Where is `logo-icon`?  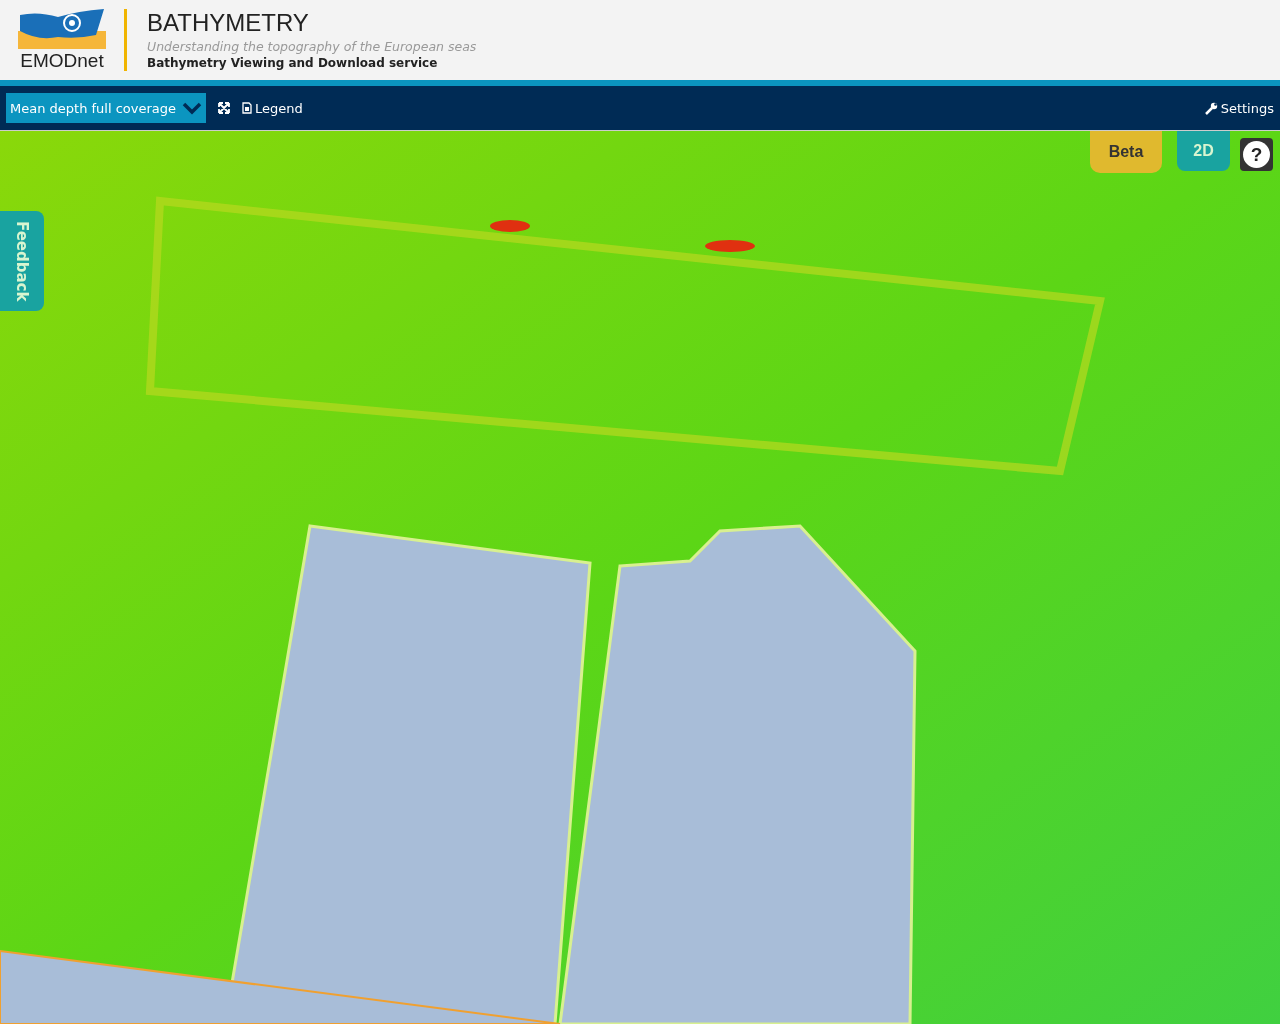 logo-icon is located at coordinates (62, 28).